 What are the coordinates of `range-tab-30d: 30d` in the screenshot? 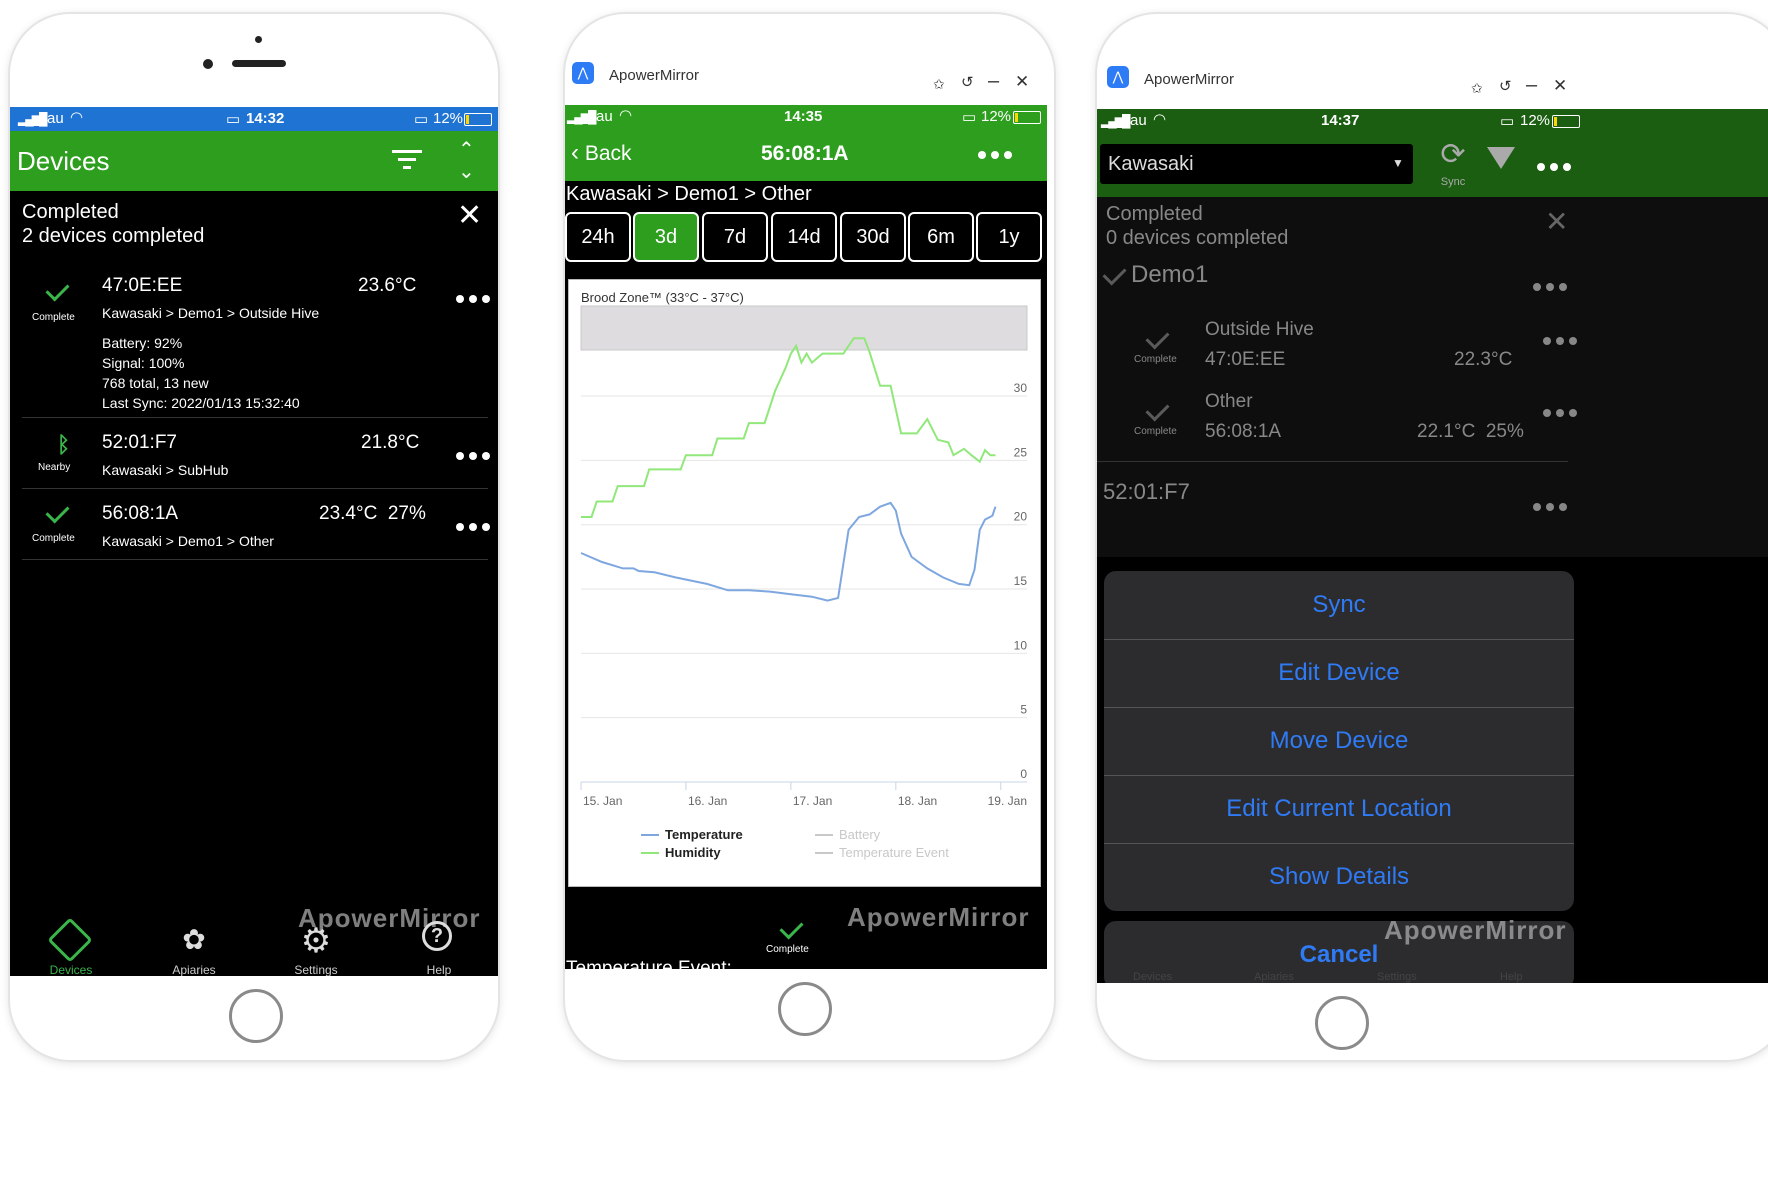 It's located at (873, 237).